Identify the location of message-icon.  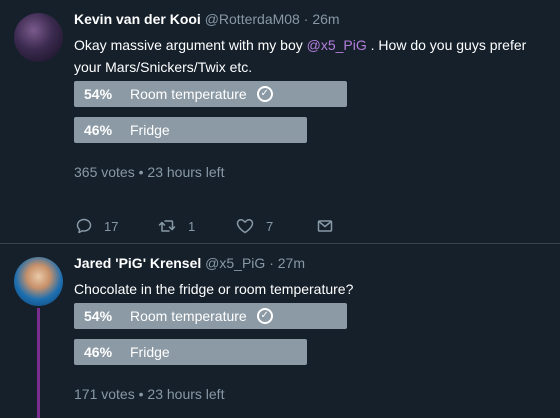
(325, 226).